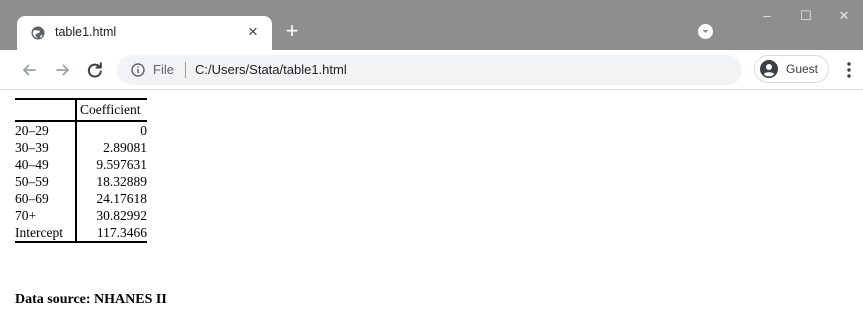 This screenshot has height=324, width=863. What do you see at coordinates (143, 130) in the screenshot?
I see `row-value: 0` at bounding box center [143, 130].